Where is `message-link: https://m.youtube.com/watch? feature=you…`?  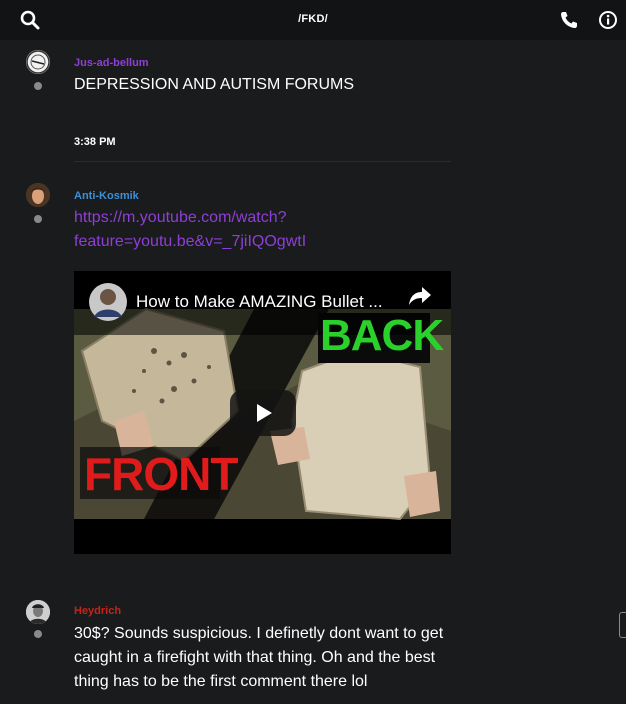 message-link: https://m.youtube.com/watch? feature=you… is located at coordinates (190, 230).